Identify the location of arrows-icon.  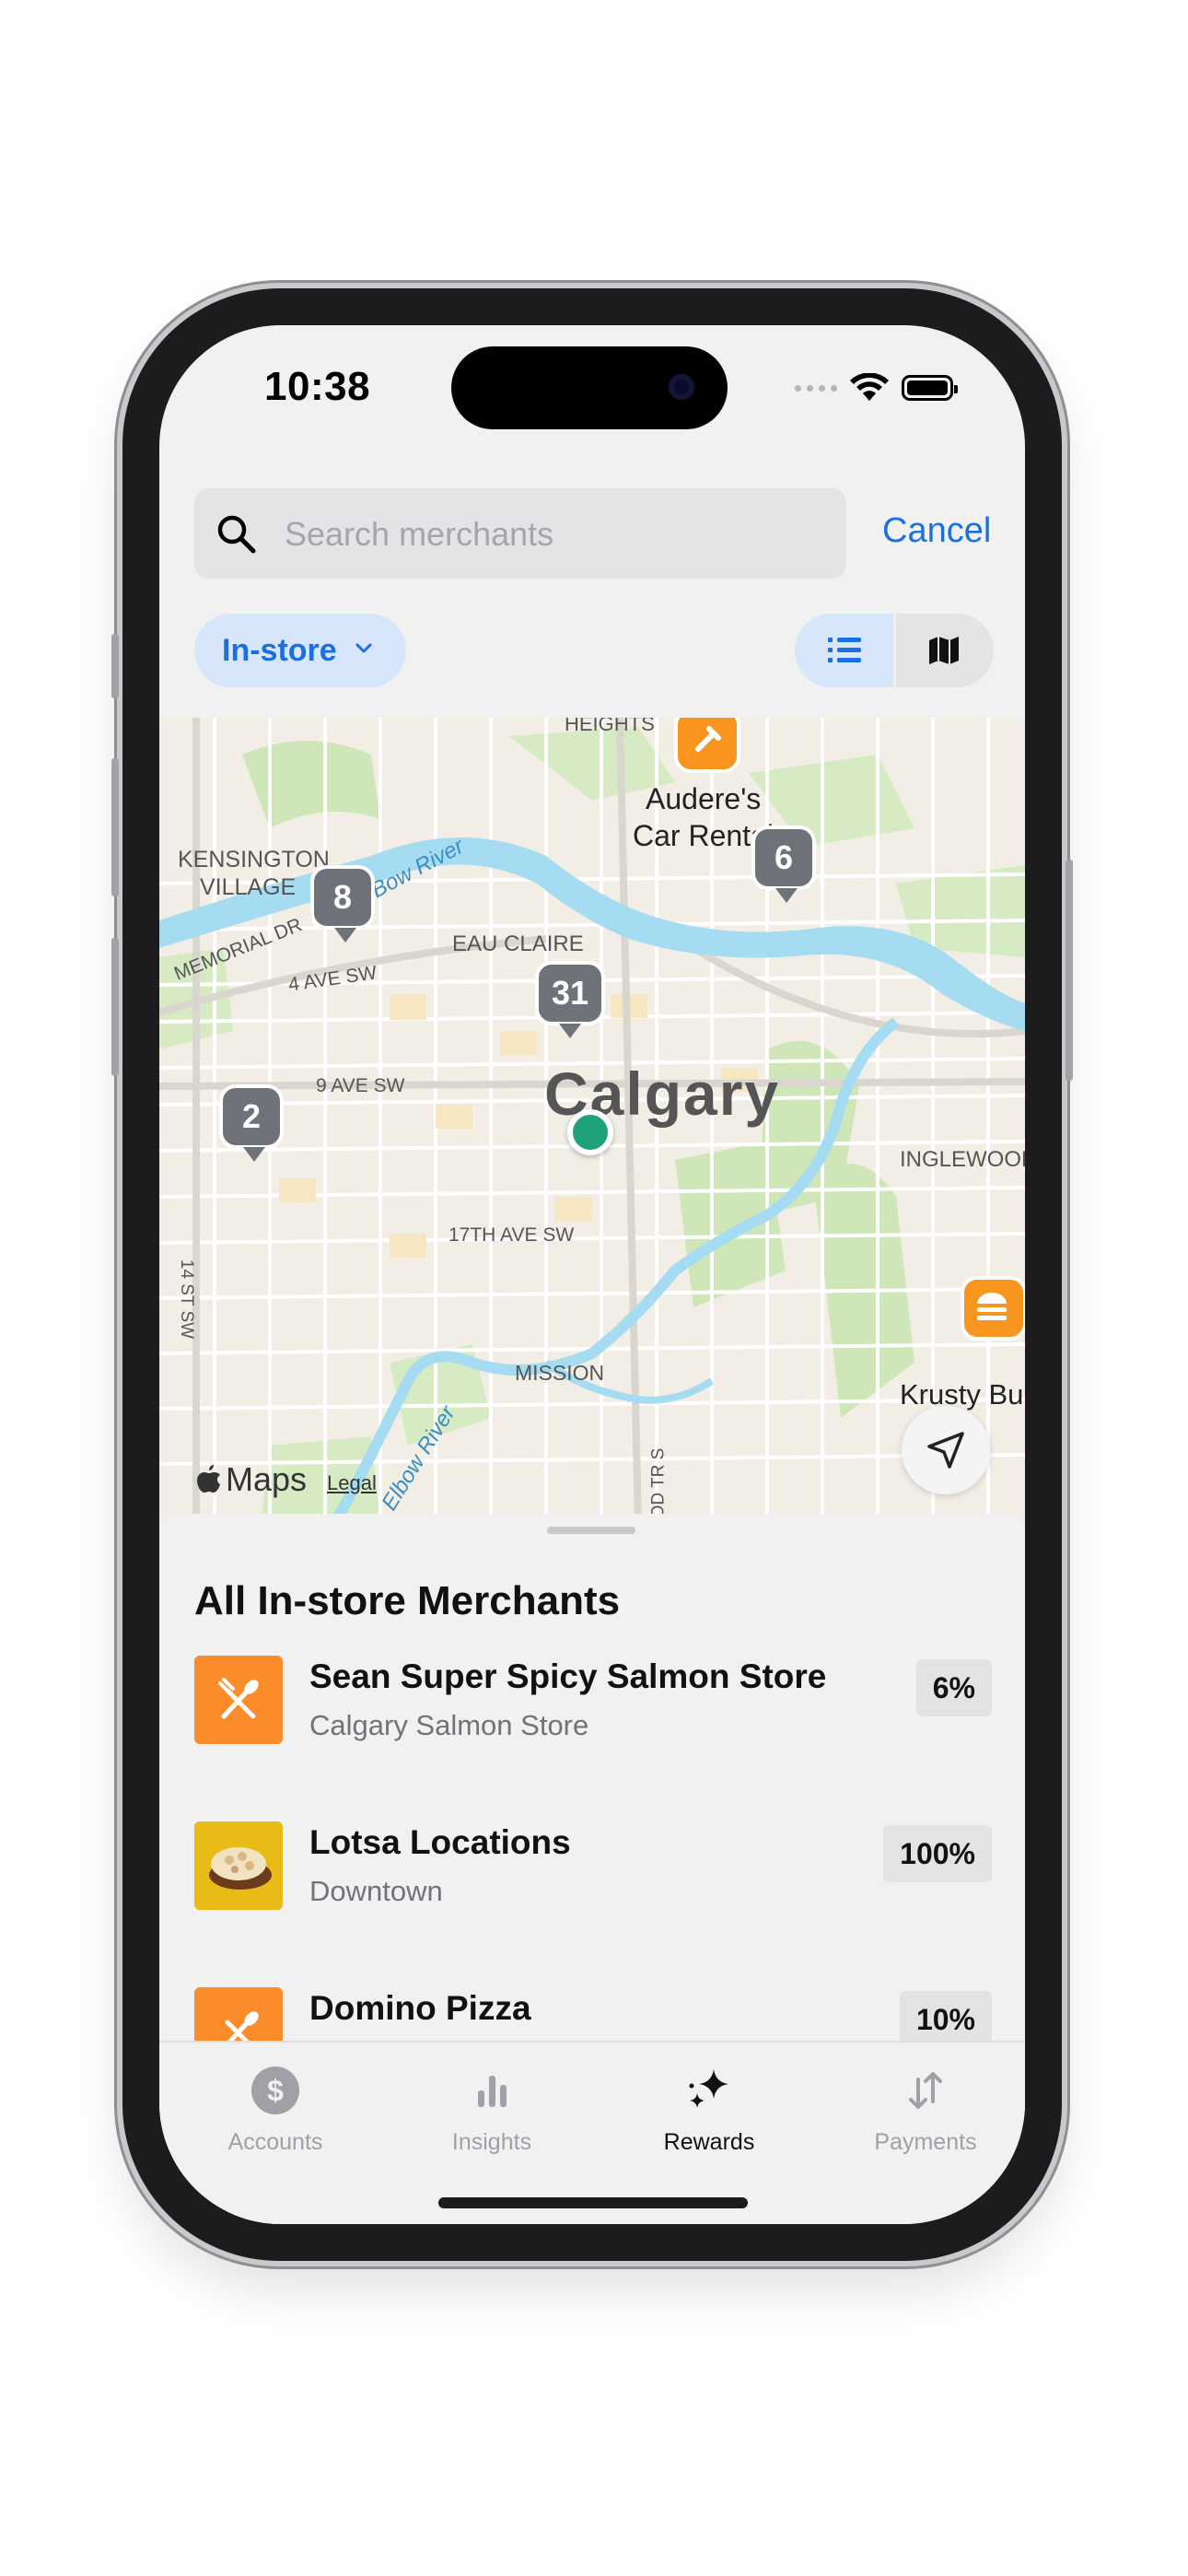
(925, 2090).